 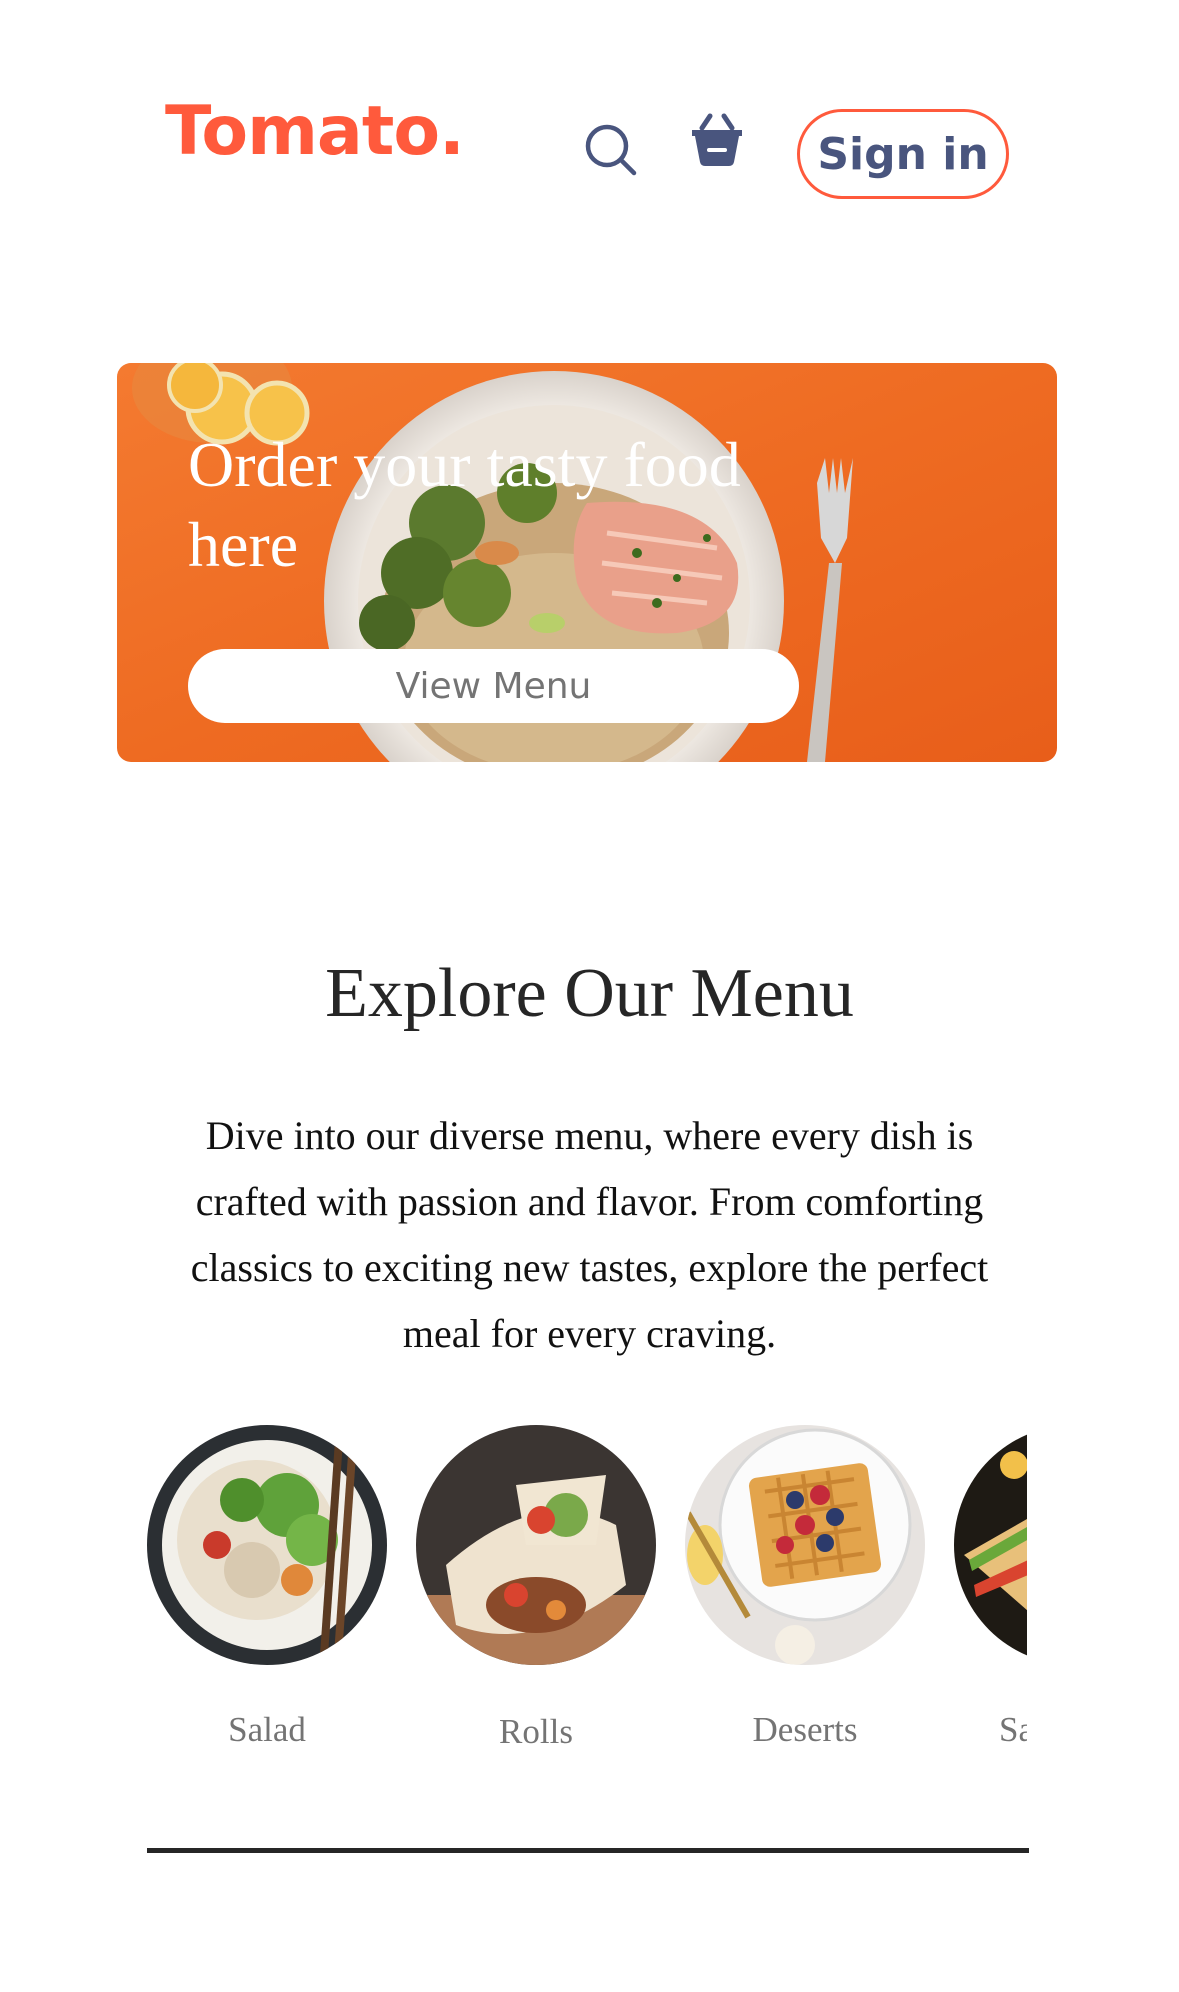 What do you see at coordinates (536, 1731) in the screenshot?
I see `menu-item-label: Rolls` at bounding box center [536, 1731].